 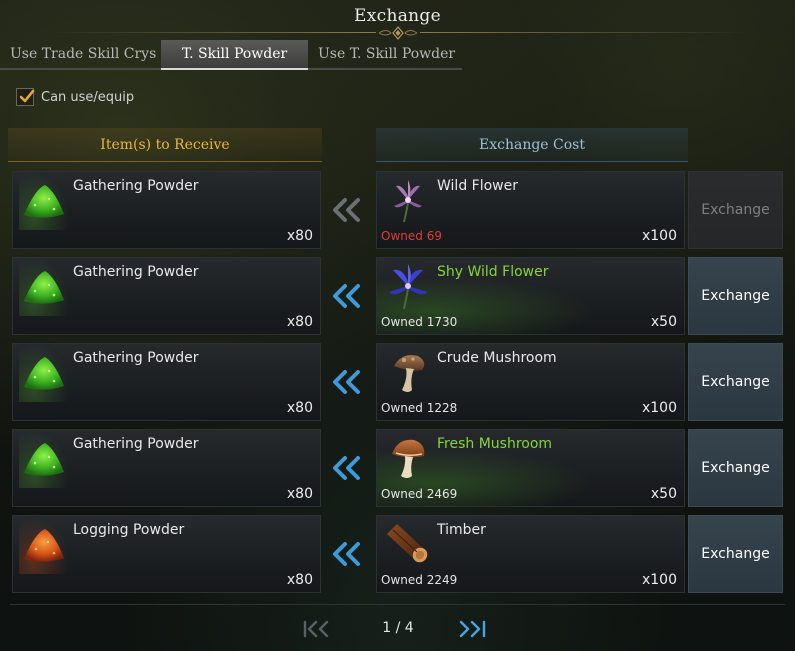 What do you see at coordinates (477, 186) in the screenshot?
I see `cost-item-name: Wild Flower` at bounding box center [477, 186].